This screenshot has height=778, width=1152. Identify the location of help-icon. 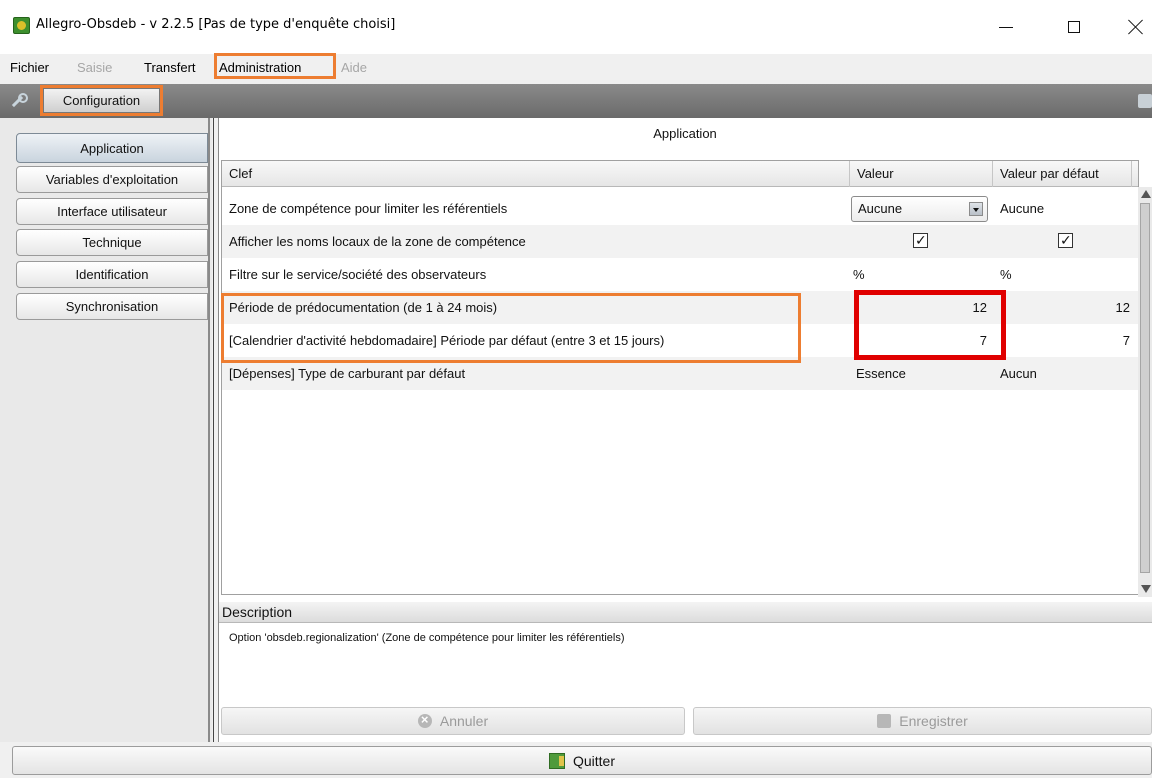
(1145, 101).